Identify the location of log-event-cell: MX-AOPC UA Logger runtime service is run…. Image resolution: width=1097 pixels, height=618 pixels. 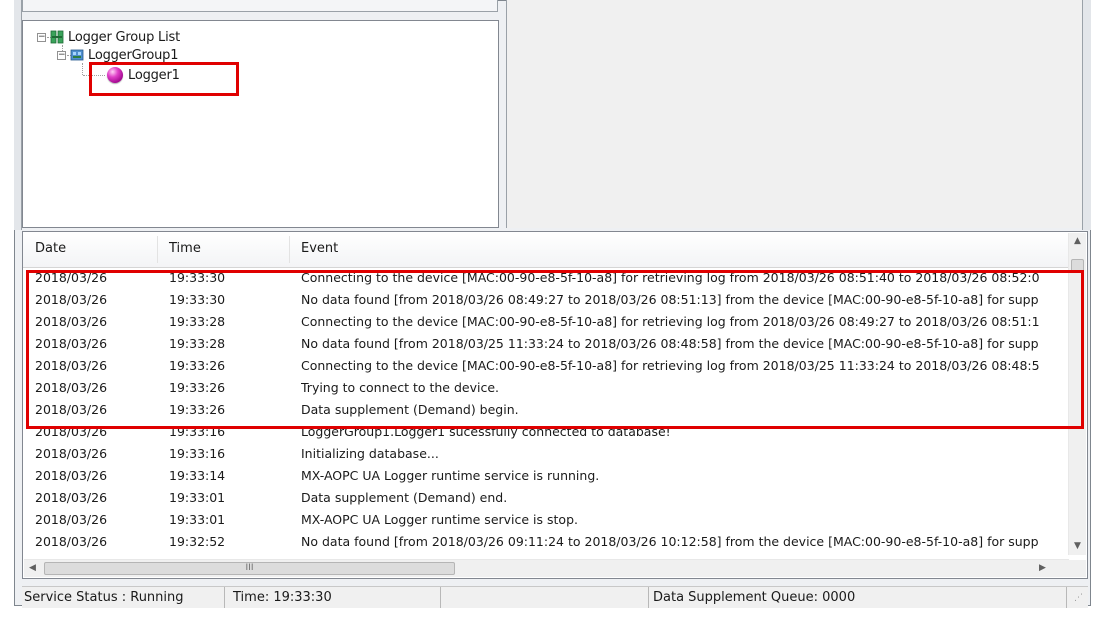
(450, 475).